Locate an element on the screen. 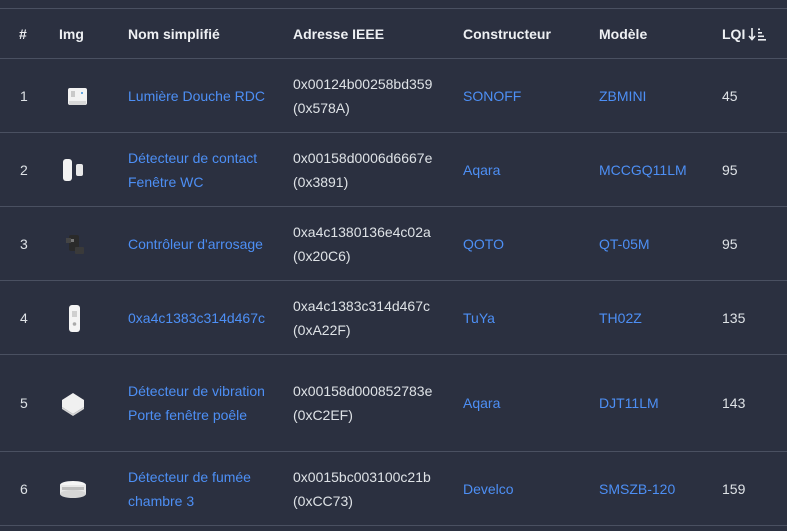  header-num: # is located at coordinates (34, 33).